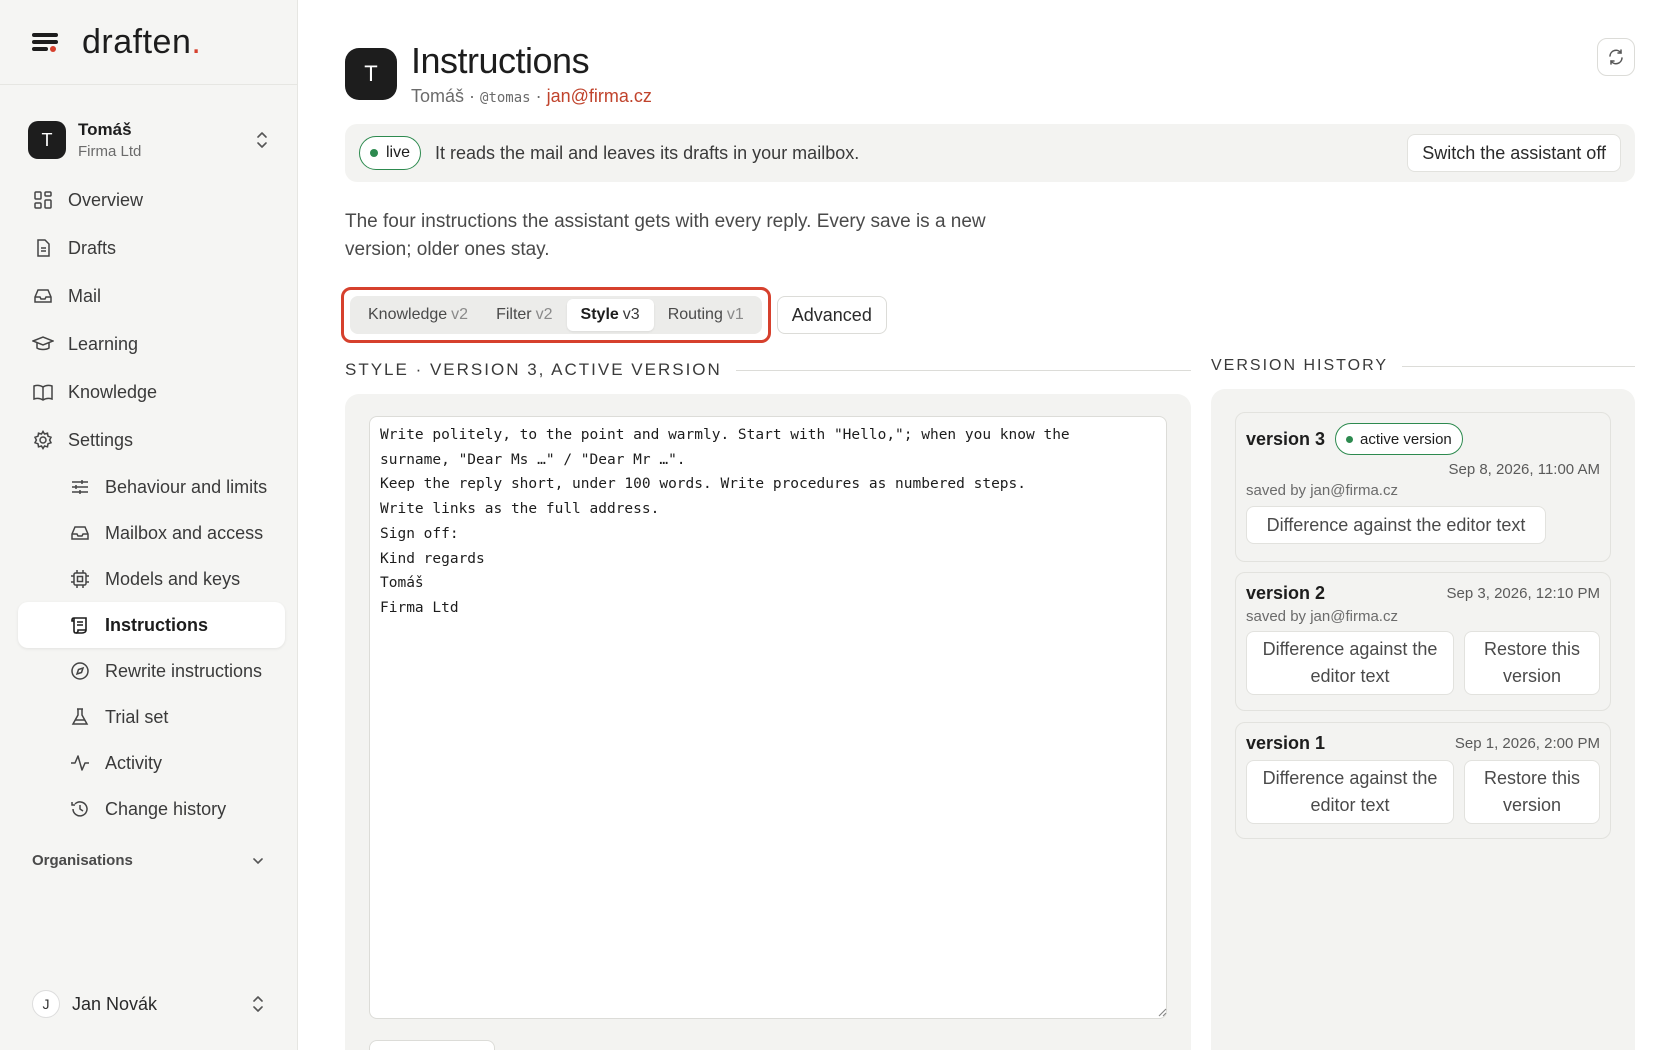 This screenshot has height=1050, width=1680. I want to click on refresh-icon, so click(1616, 57).